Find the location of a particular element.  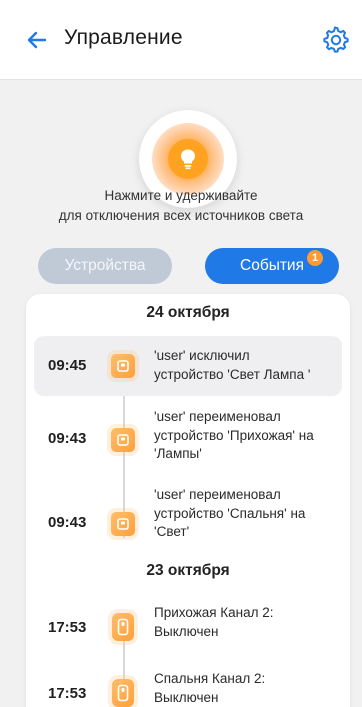

event-text-line: 'user' исключил is located at coordinates (202, 355).